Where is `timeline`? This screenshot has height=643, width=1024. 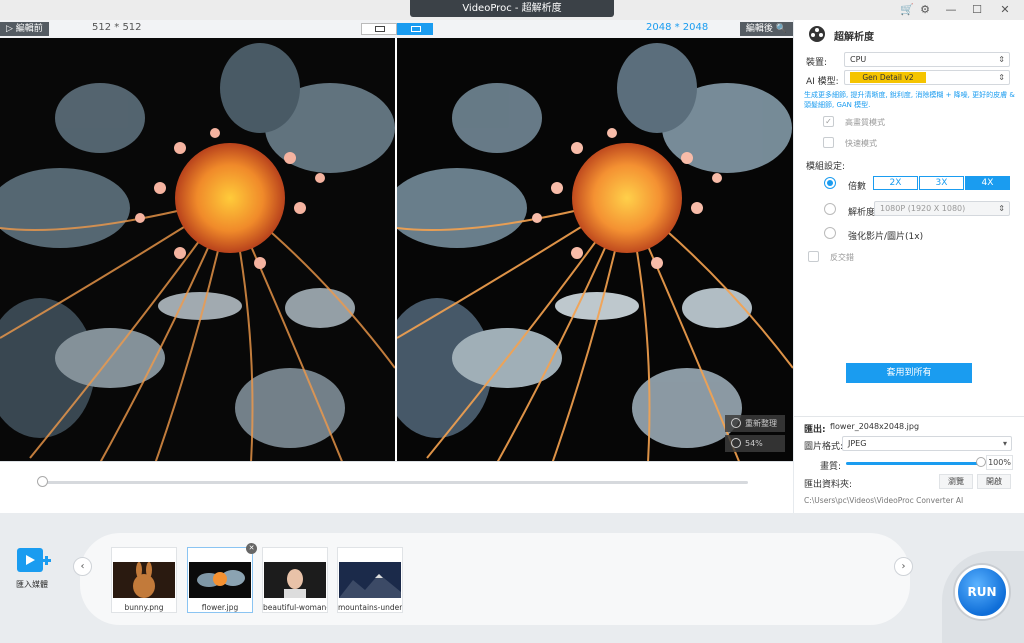 timeline is located at coordinates (396, 487).